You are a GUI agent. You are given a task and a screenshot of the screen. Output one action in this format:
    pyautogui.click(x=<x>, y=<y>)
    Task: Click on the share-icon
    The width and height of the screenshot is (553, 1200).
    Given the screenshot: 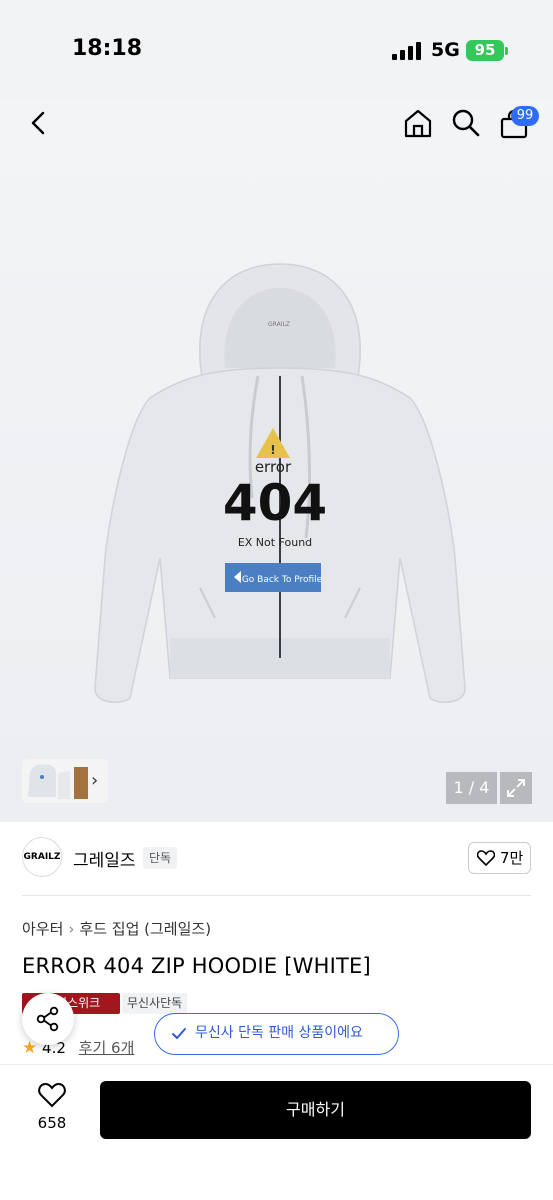 What is the action you would take?
    pyautogui.click(x=47, y=1019)
    